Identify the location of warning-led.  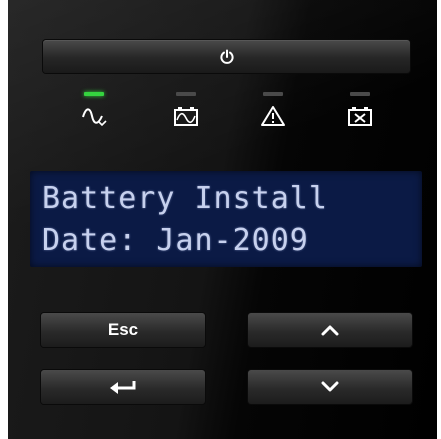
(273, 94).